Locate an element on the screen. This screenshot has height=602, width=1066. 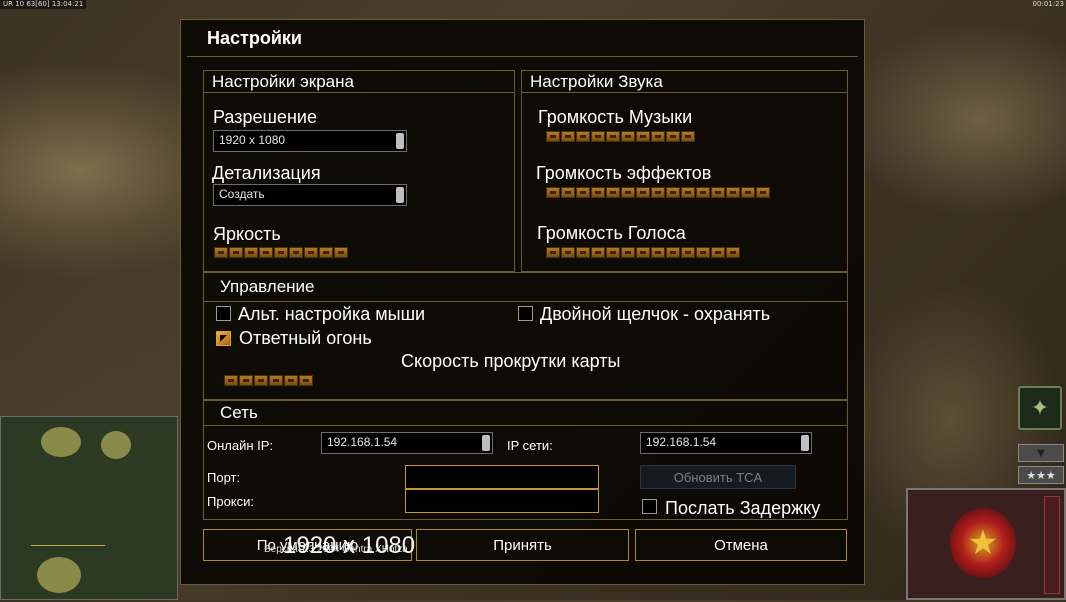
rank-stars-icon: ★★★ is located at coordinates (1041, 475).